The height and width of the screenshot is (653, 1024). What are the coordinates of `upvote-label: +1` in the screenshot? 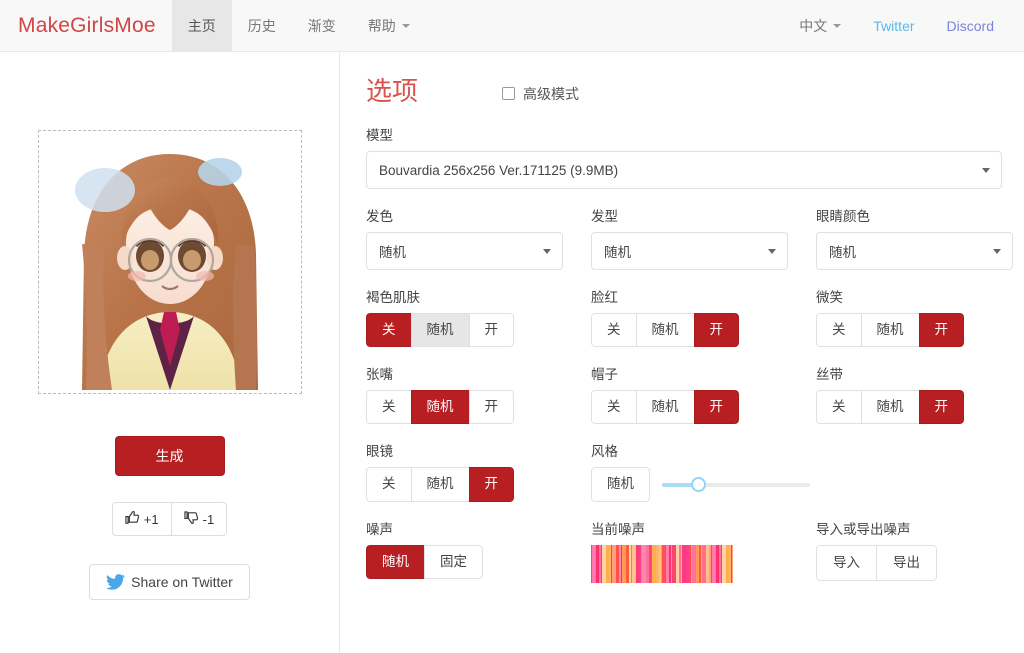 It's located at (151, 519).